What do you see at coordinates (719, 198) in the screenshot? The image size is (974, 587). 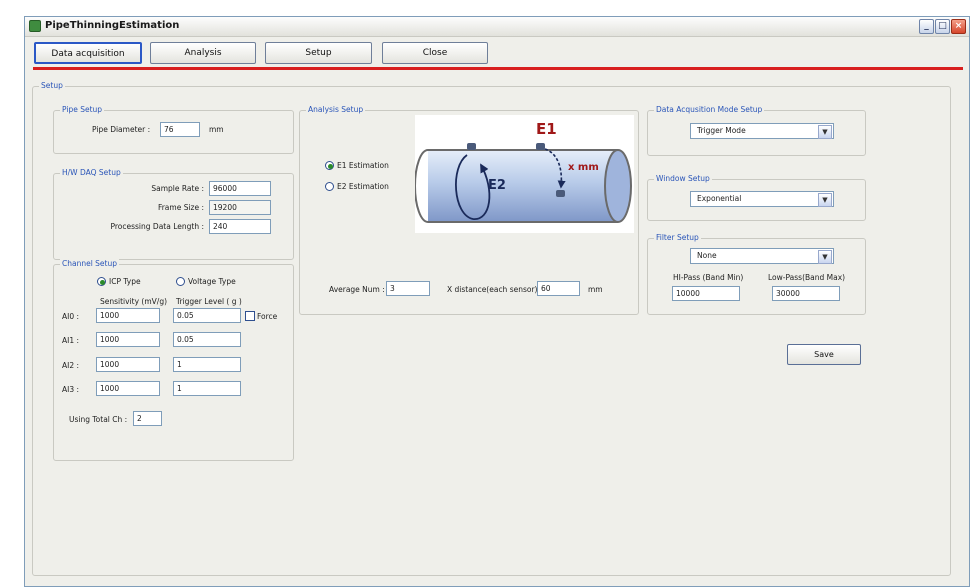 I see `window-setup-value: Exponential` at bounding box center [719, 198].